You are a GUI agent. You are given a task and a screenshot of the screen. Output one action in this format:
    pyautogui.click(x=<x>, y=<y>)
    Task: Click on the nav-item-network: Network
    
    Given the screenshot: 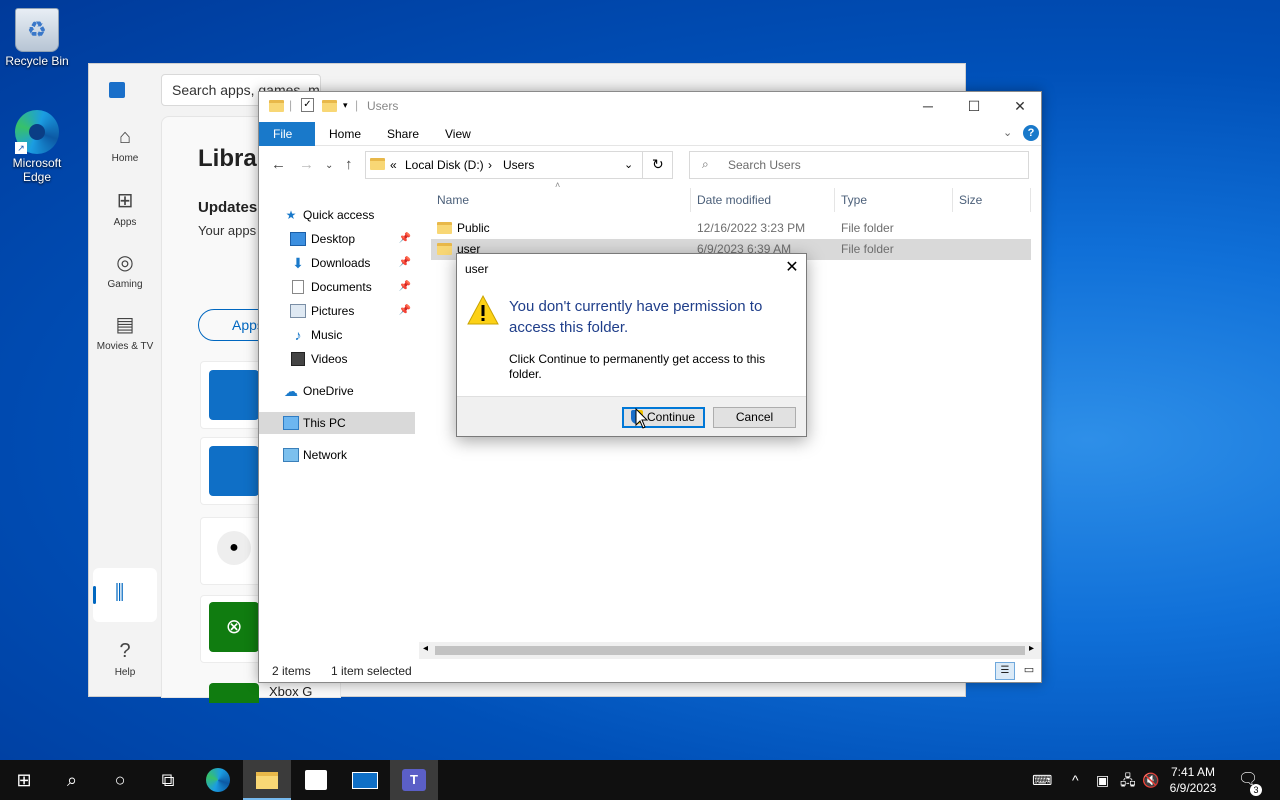 What is the action you would take?
    pyautogui.click(x=337, y=455)
    